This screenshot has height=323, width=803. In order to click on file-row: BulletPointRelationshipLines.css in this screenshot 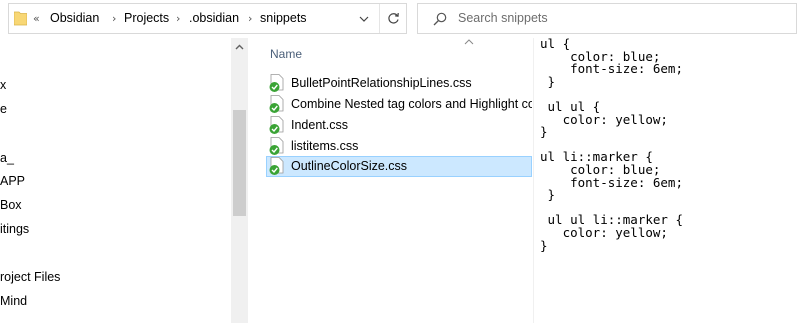, I will do `click(399, 83)`.